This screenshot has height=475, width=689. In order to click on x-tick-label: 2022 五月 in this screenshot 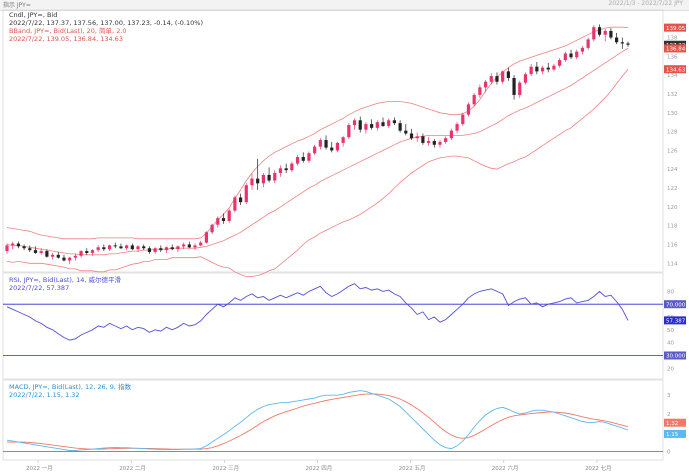, I will do `click(412, 468)`.